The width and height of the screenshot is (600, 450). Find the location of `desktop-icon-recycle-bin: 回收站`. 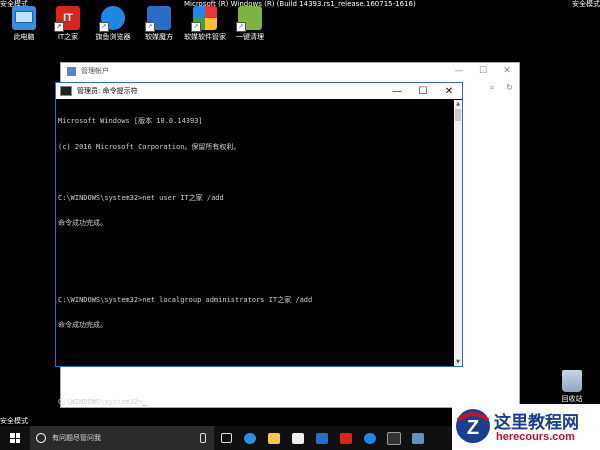

desktop-icon-recycle-bin: 回收站 is located at coordinates (572, 387).